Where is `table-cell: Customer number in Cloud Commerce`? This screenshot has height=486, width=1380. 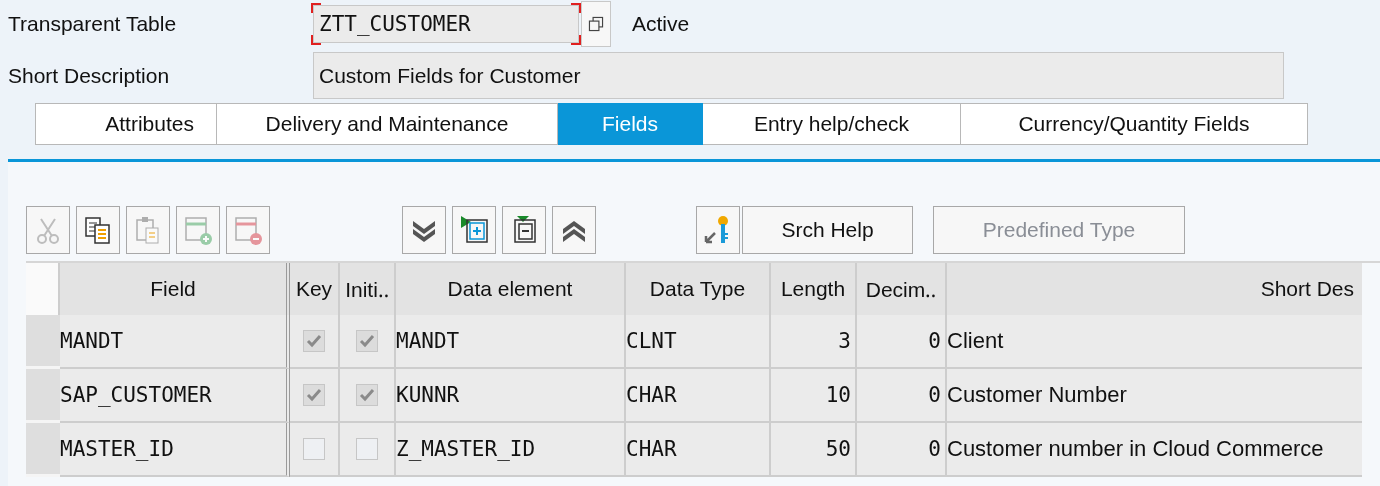
table-cell: Customer number in Cloud Commerce is located at coordinates (1154, 450).